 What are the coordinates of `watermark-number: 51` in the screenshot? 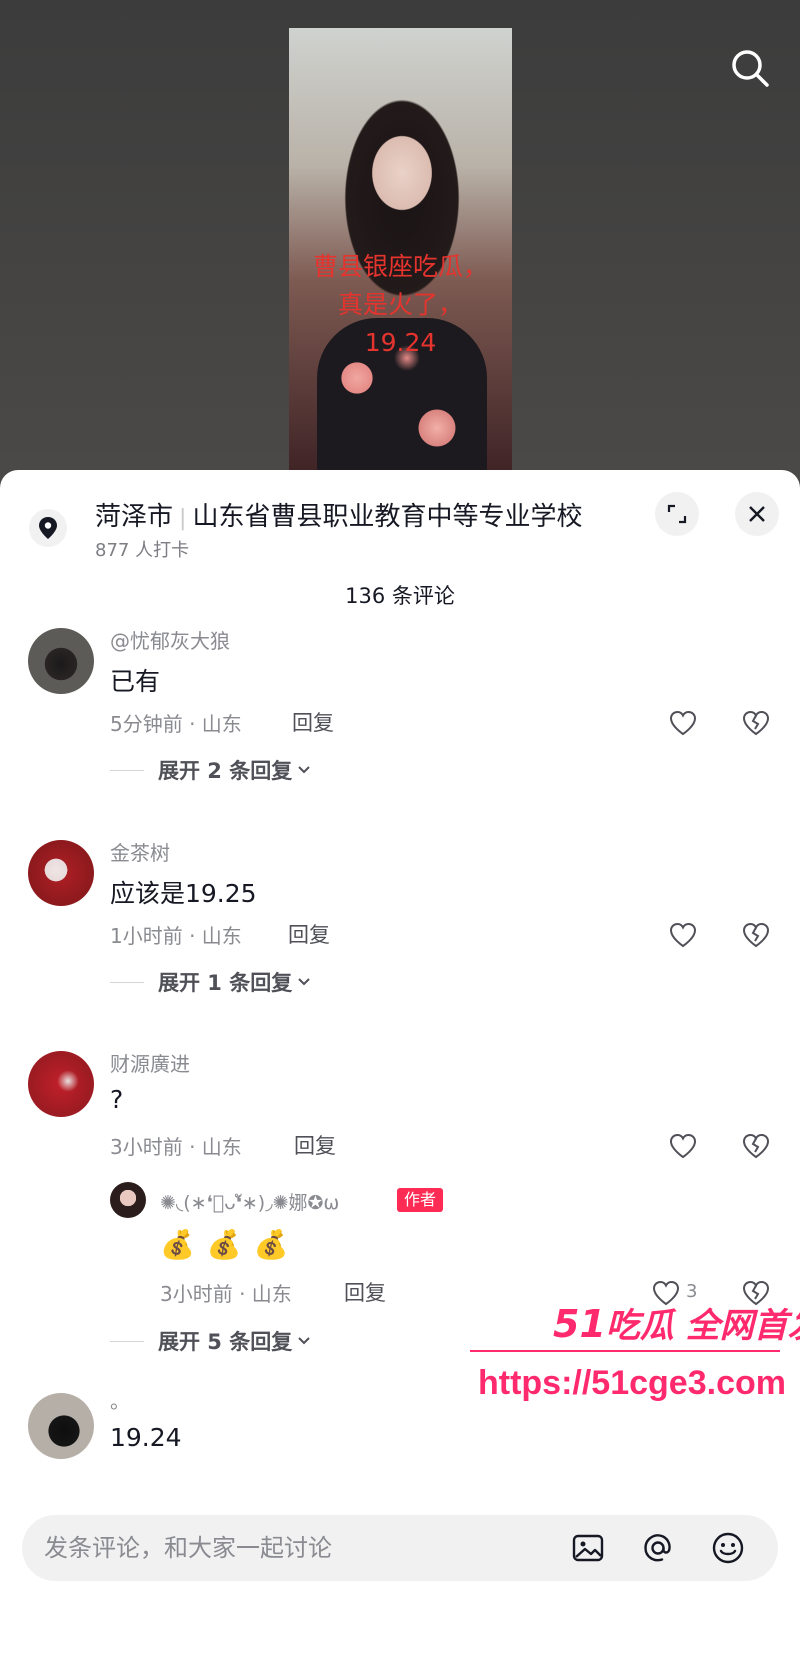 It's located at (579, 1324).